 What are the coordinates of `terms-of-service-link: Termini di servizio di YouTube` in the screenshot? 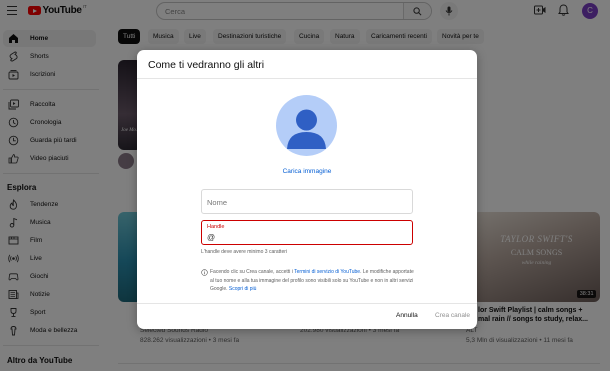 It's located at (327, 272).